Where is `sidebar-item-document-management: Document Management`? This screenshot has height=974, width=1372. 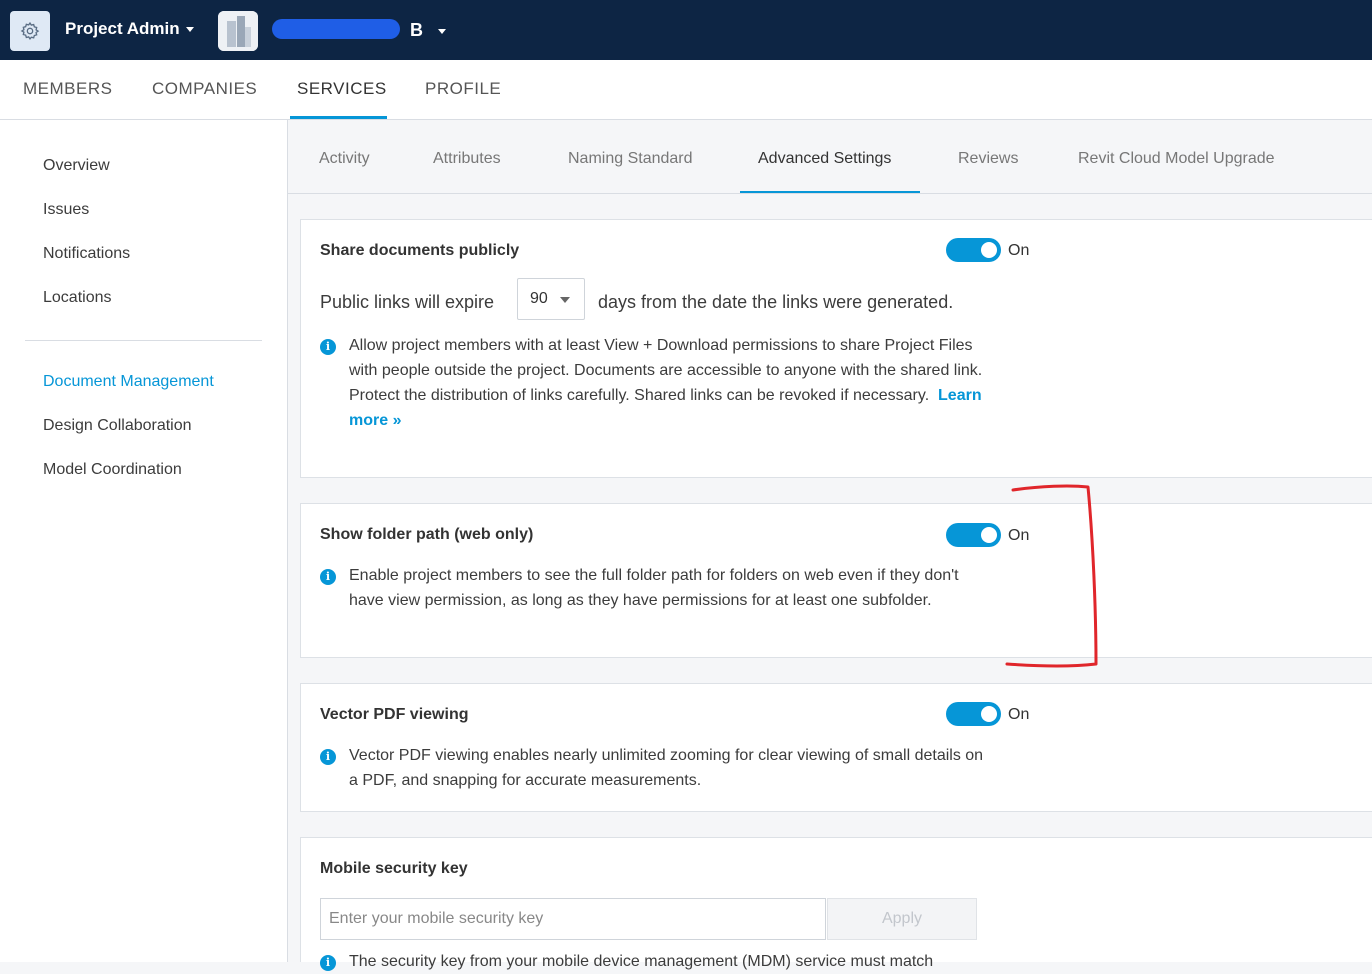
sidebar-item-document-management: Document Management is located at coordinates (128, 382).